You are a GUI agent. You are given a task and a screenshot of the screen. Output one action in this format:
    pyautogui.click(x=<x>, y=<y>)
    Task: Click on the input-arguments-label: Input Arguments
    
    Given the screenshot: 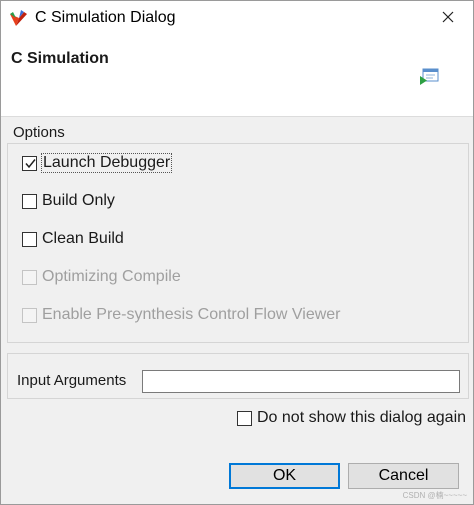 What is the action you would take?
    pyautogui.click(x=72, y=380)
    